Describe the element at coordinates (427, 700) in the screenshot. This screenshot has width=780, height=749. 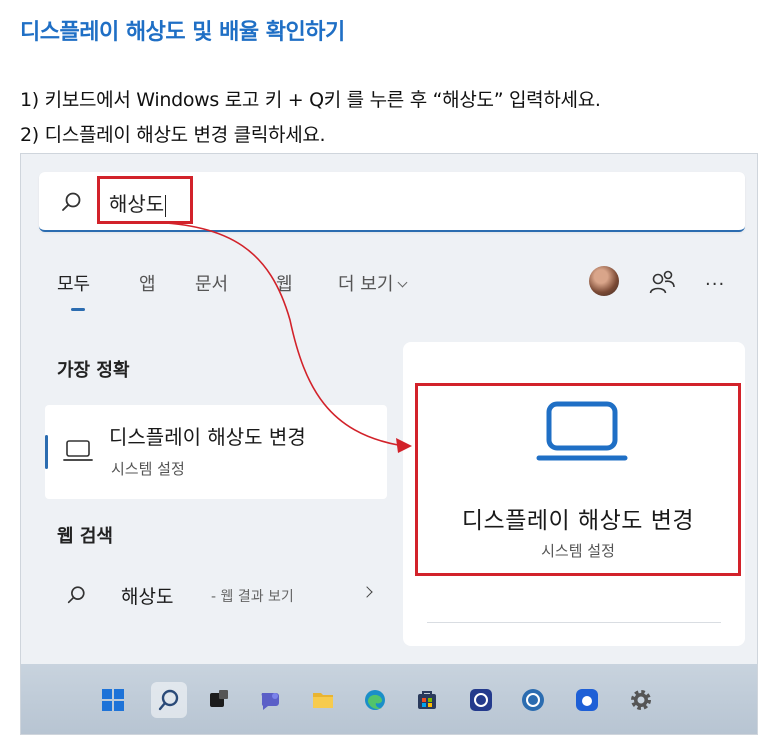
I see `store-icon` at that location.